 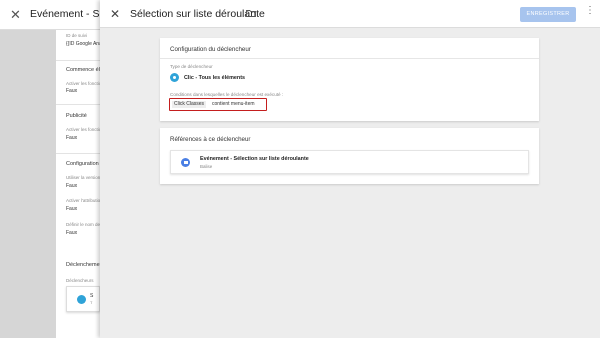 What do you see at coordinates (215, 78) in the screenshot?
I see `trigger-type-value: Clic - Tous les éléments` at bounding box center [215, 78].